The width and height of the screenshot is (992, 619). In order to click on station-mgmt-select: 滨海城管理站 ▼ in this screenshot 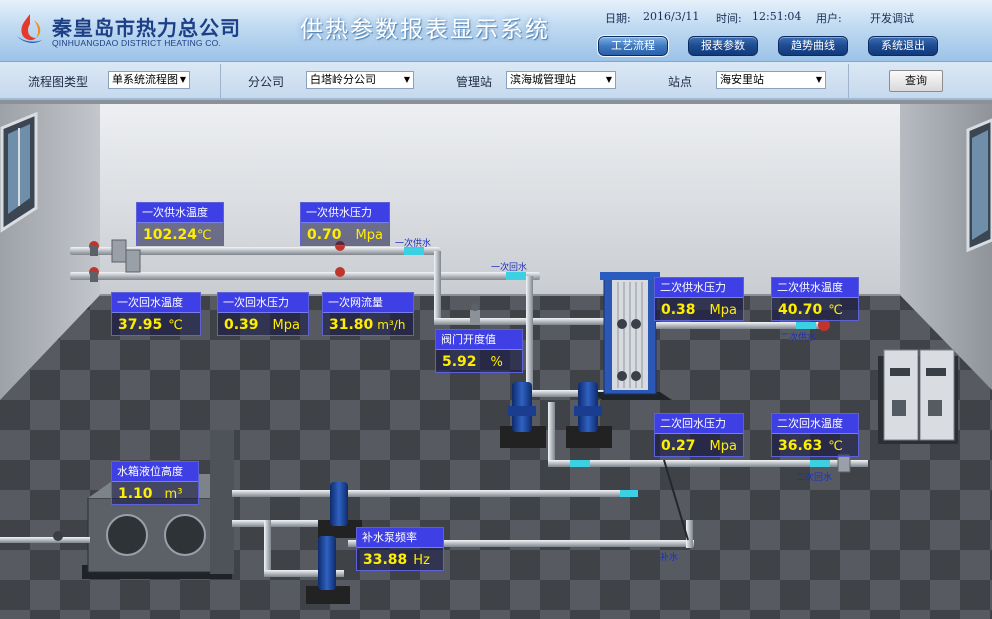, I will do `click(561, 80)`.